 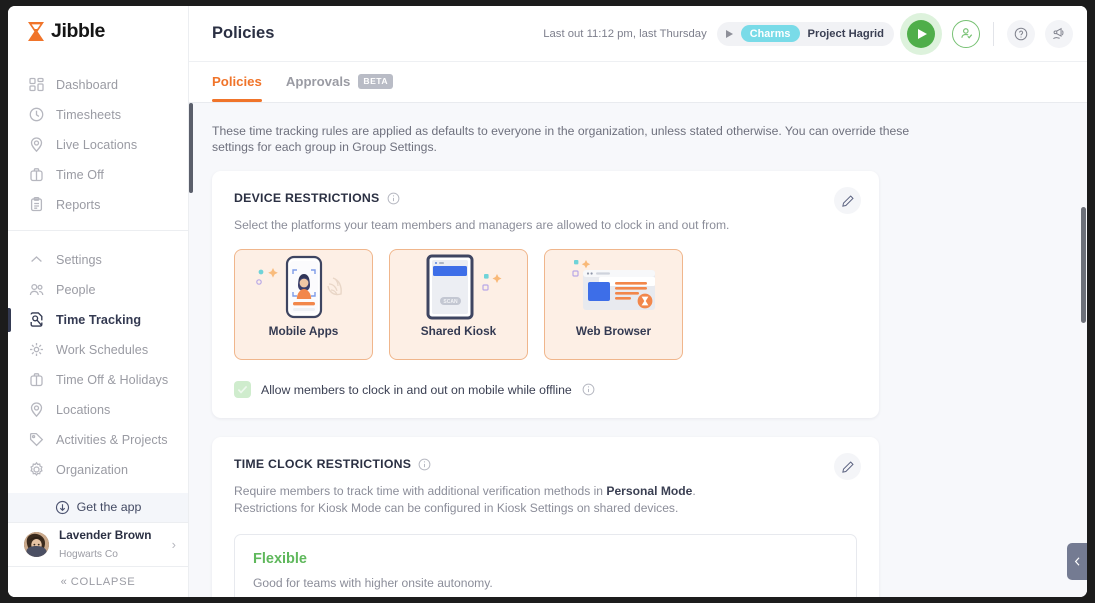 I want to click on offline-checkbox, so click(x=242, y=389).